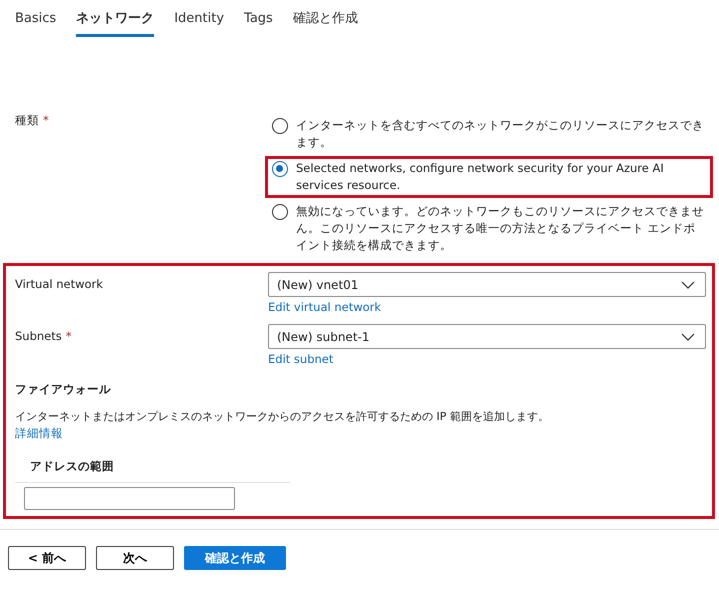 This screenshot has height=612, width=719. I want to click on tab: Identity, so click(199, 22).